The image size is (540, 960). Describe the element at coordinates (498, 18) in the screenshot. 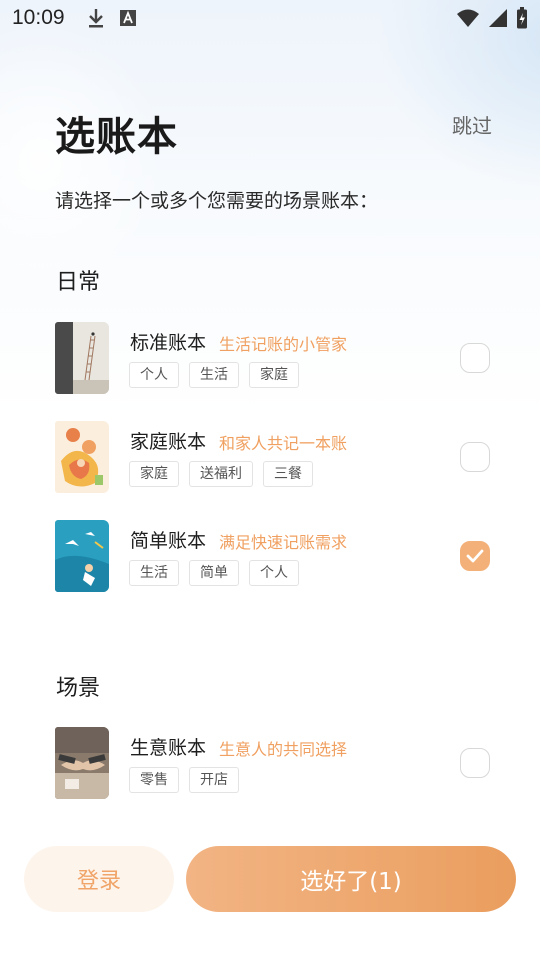

I see `signal-icon` at that location.